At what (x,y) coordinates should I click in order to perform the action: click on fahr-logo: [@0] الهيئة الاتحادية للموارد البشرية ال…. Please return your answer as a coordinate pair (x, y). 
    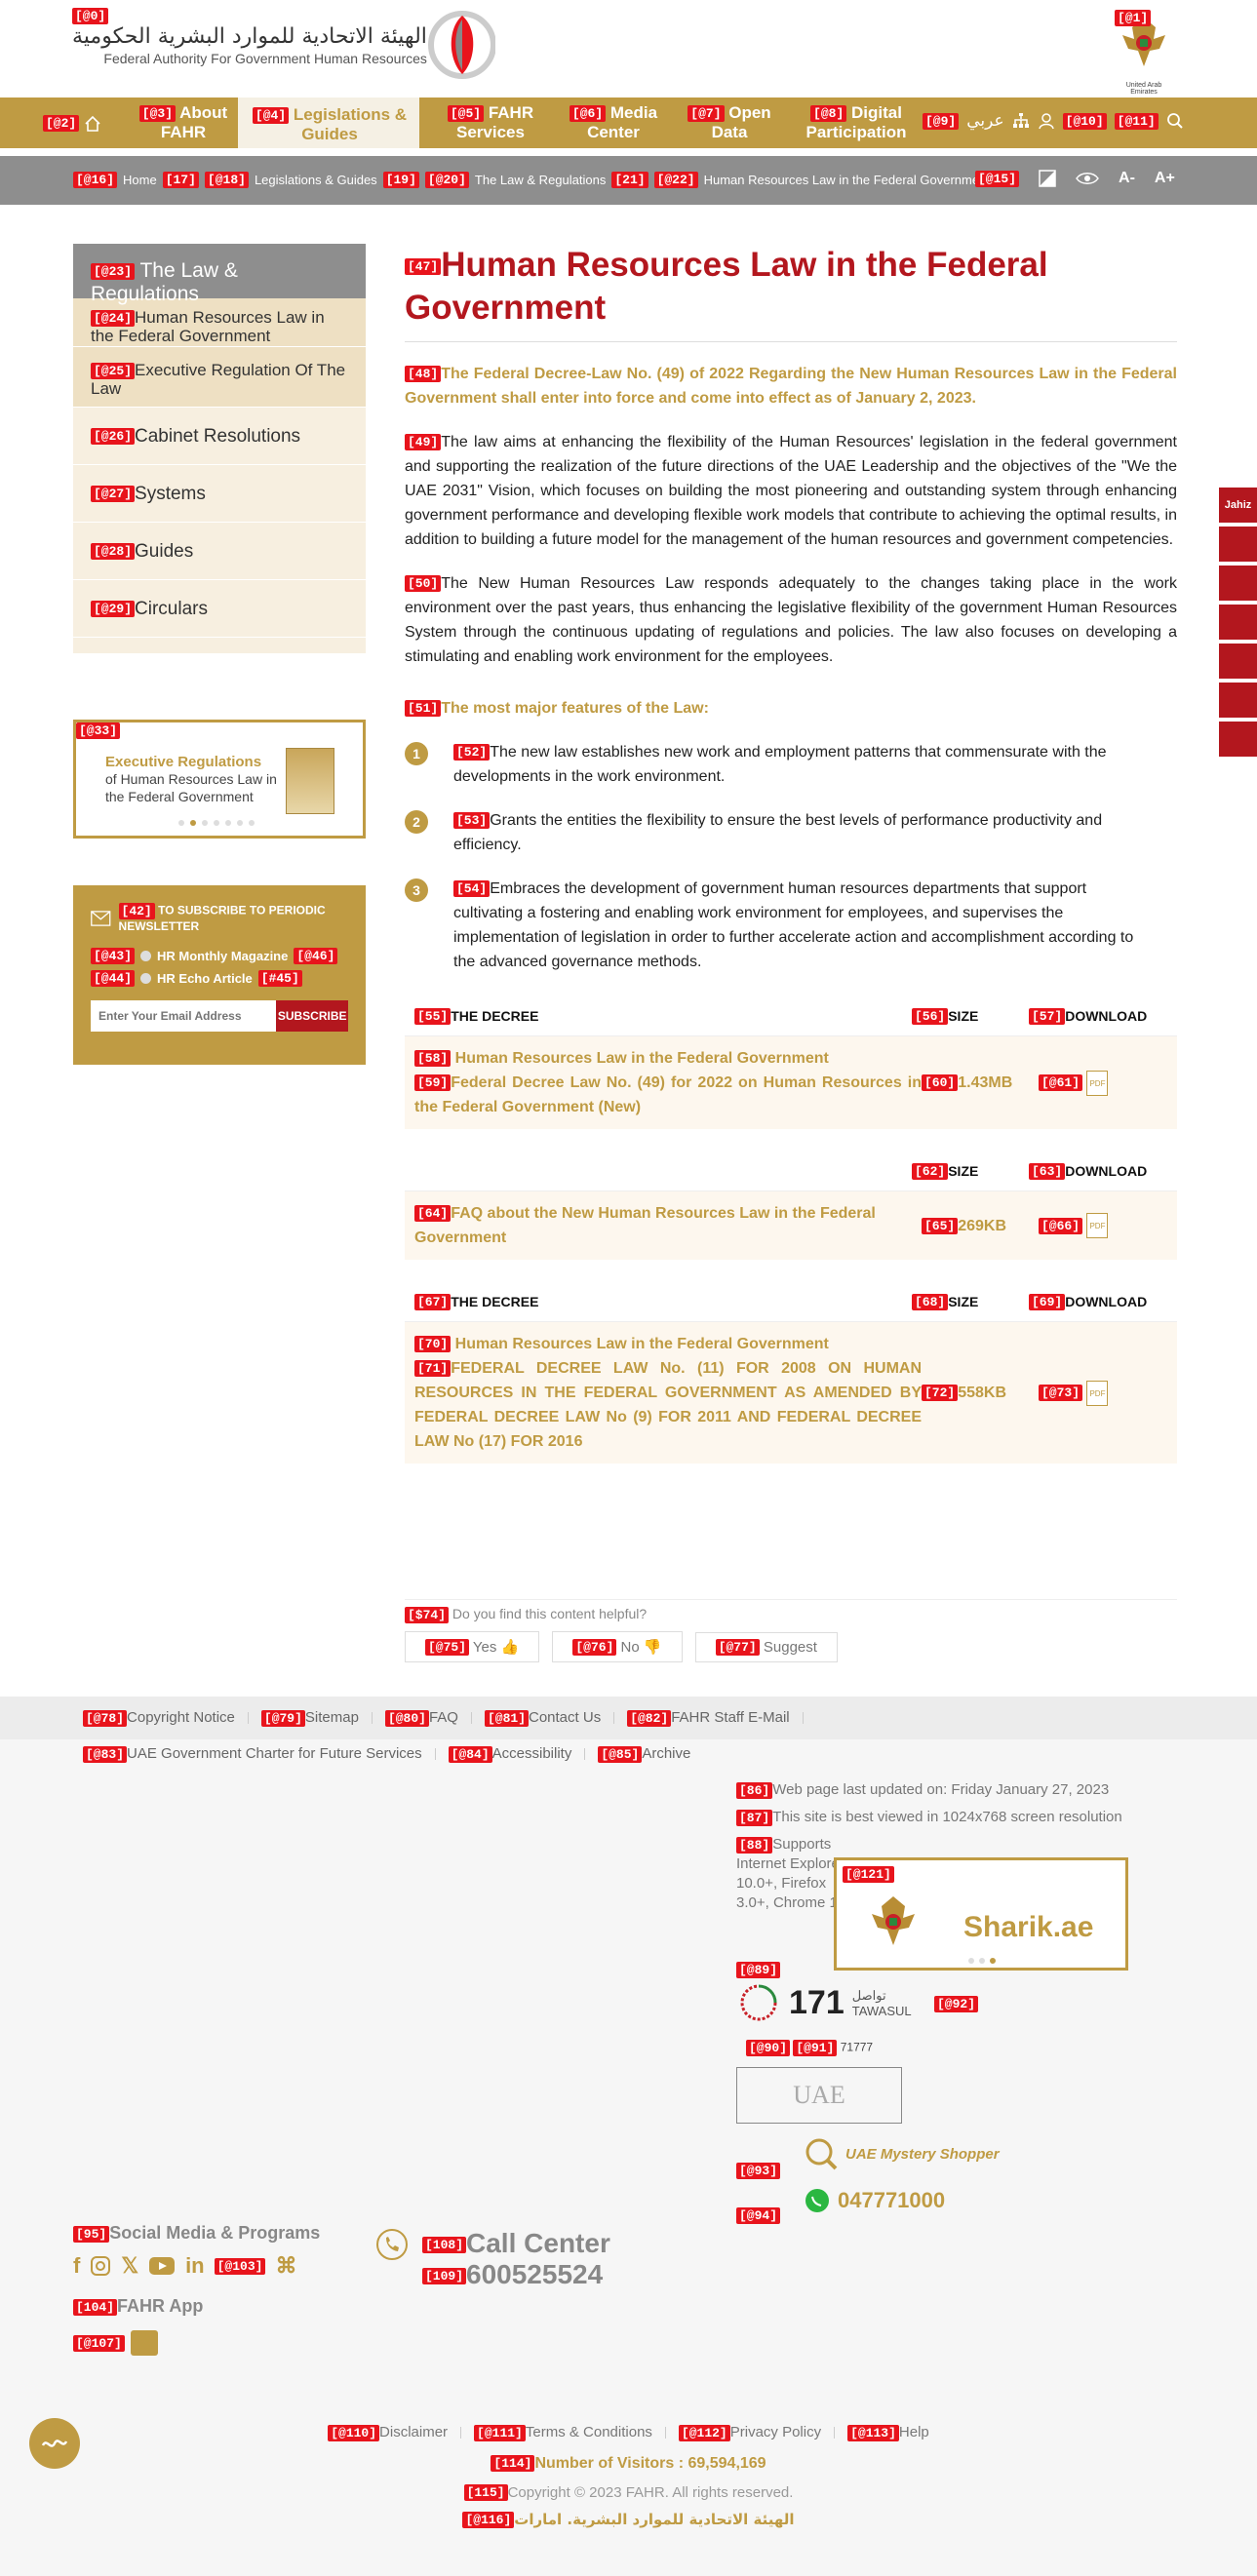
    Looking at the image, I should click on (284, 44).